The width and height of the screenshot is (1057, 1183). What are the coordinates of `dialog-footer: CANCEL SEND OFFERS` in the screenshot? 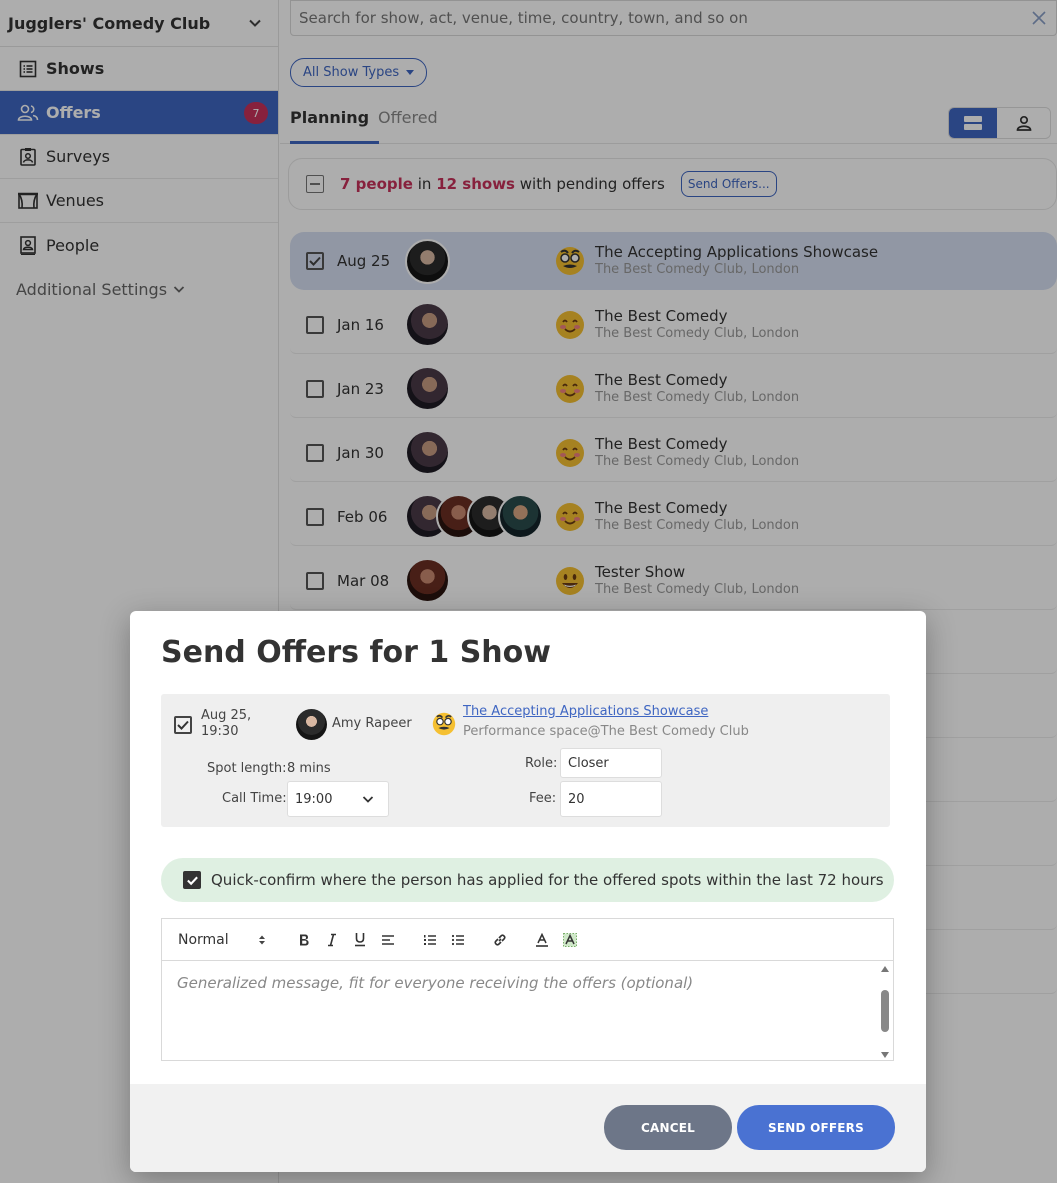 It's located at (528, 1128).